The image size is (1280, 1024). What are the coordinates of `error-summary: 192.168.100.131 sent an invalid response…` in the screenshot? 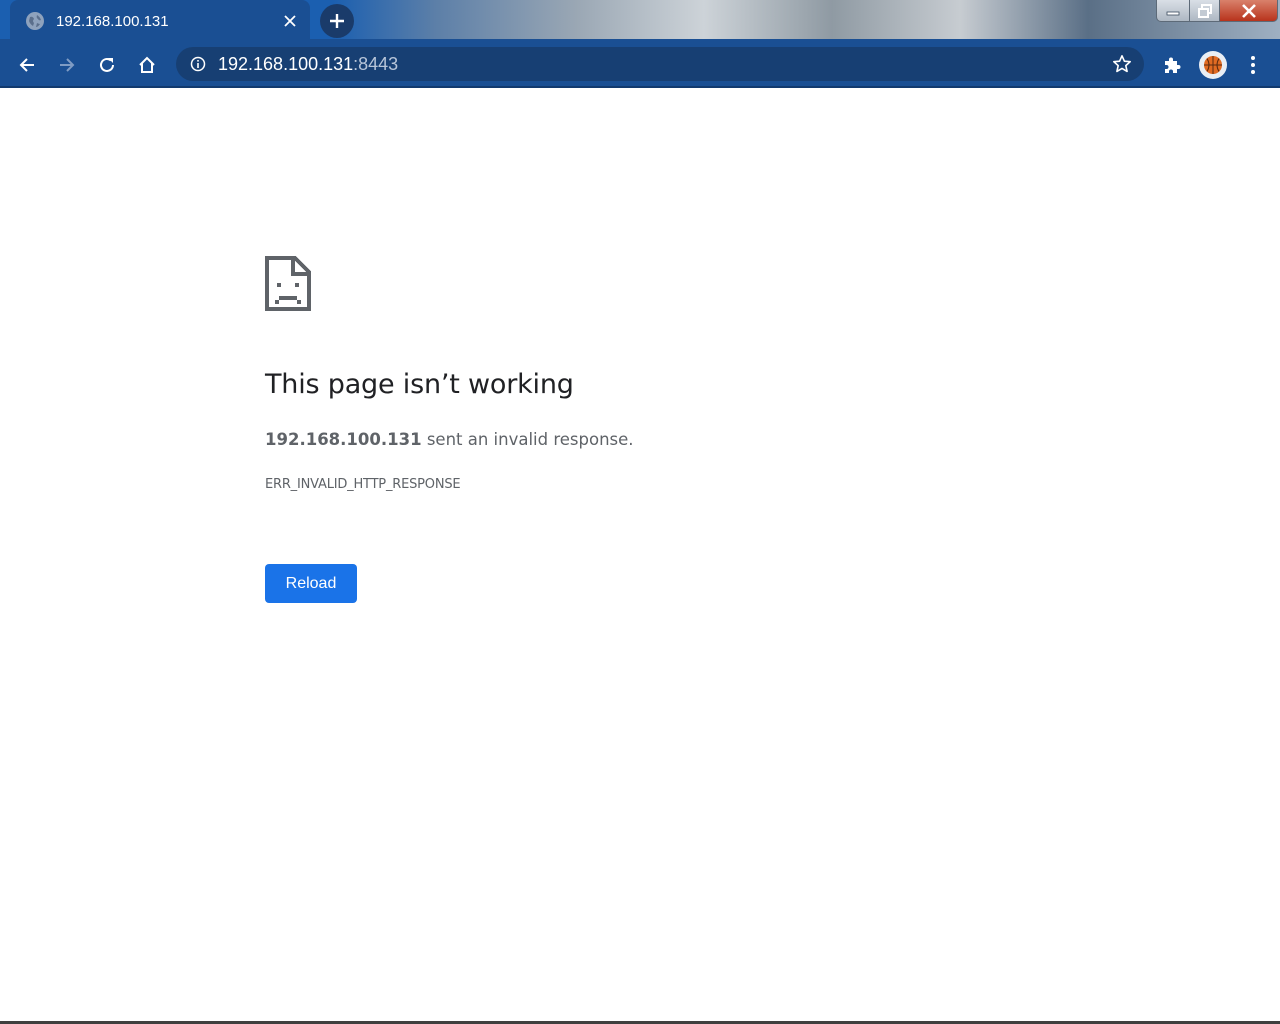 It's located at (449, 439).